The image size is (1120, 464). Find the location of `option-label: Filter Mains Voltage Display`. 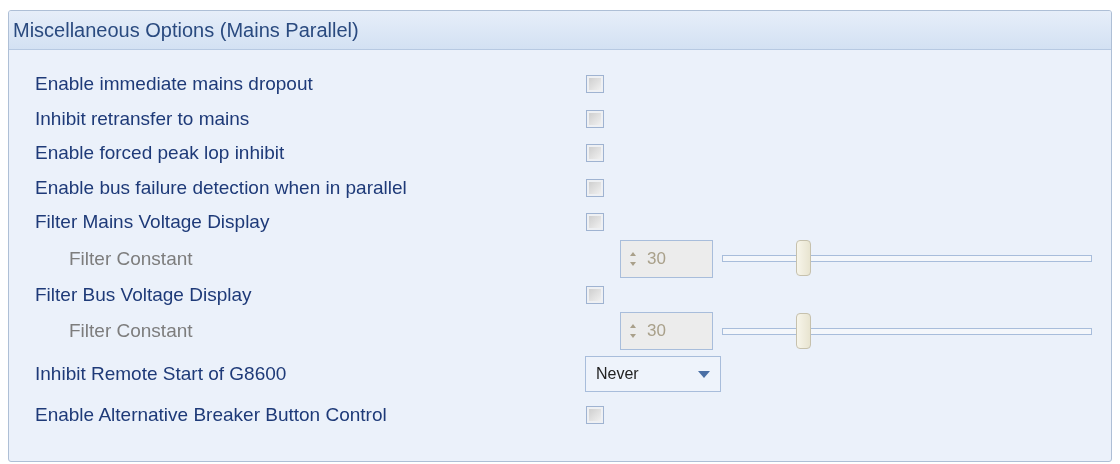

option-label: Filter Mains Voltage Display is located at coordinates (153, 222).